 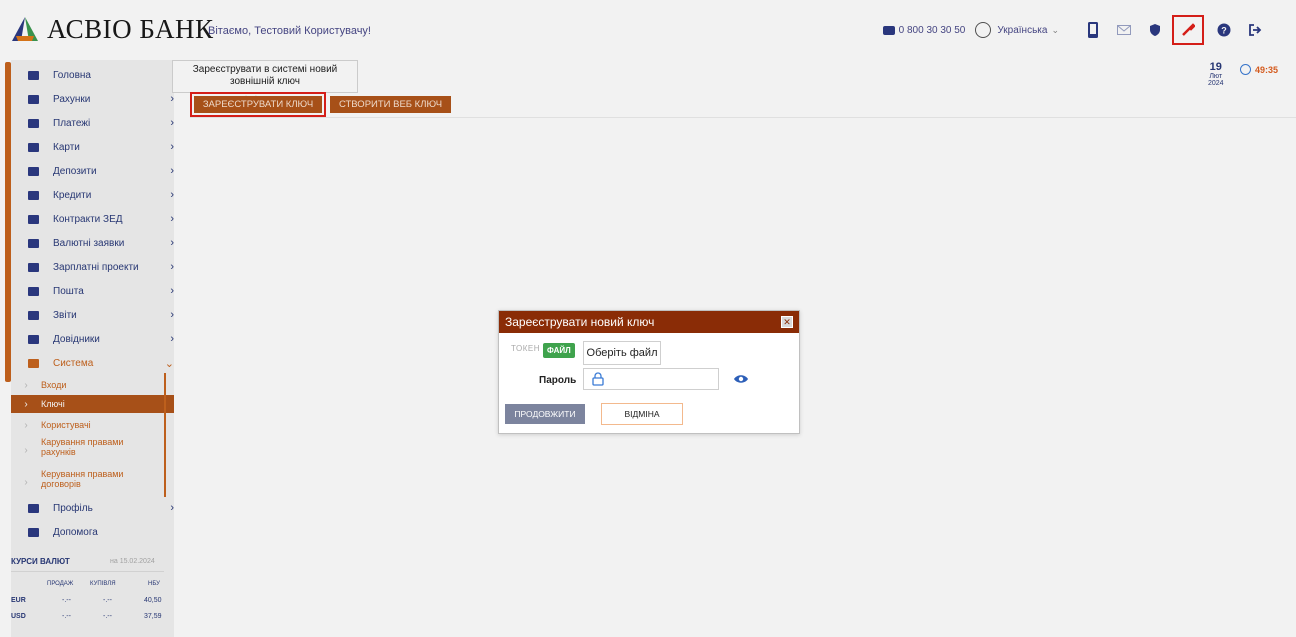 What do you see at coordinates (580, 322) in the screenshot?
I see `dialog-title: Зареєструвати новий ключ` at bounding box center [580, 322].